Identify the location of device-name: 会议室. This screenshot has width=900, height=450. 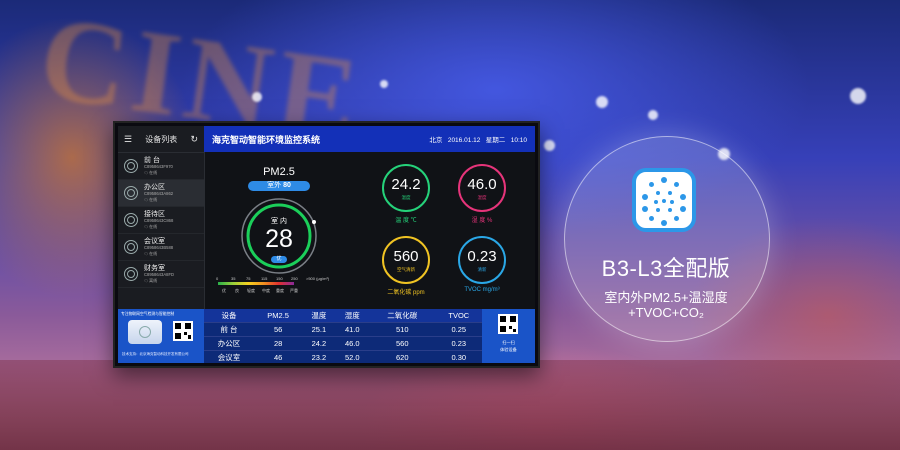
(154, 242).